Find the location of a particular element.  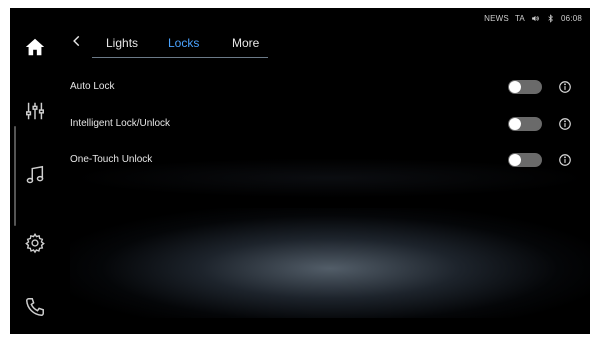

equalizer-icon is located at coordinates (35, 111).